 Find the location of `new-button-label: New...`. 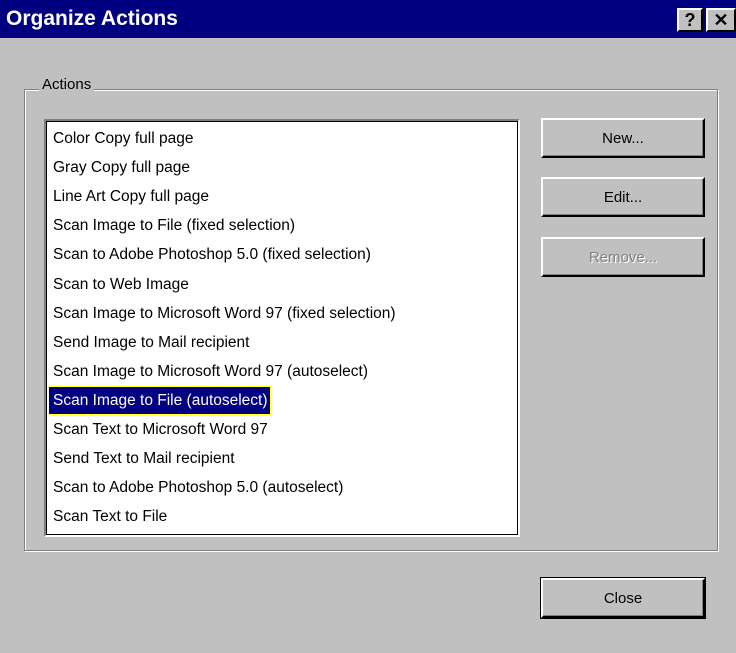

new-button-label: New... is located at coordinates (623, 138).